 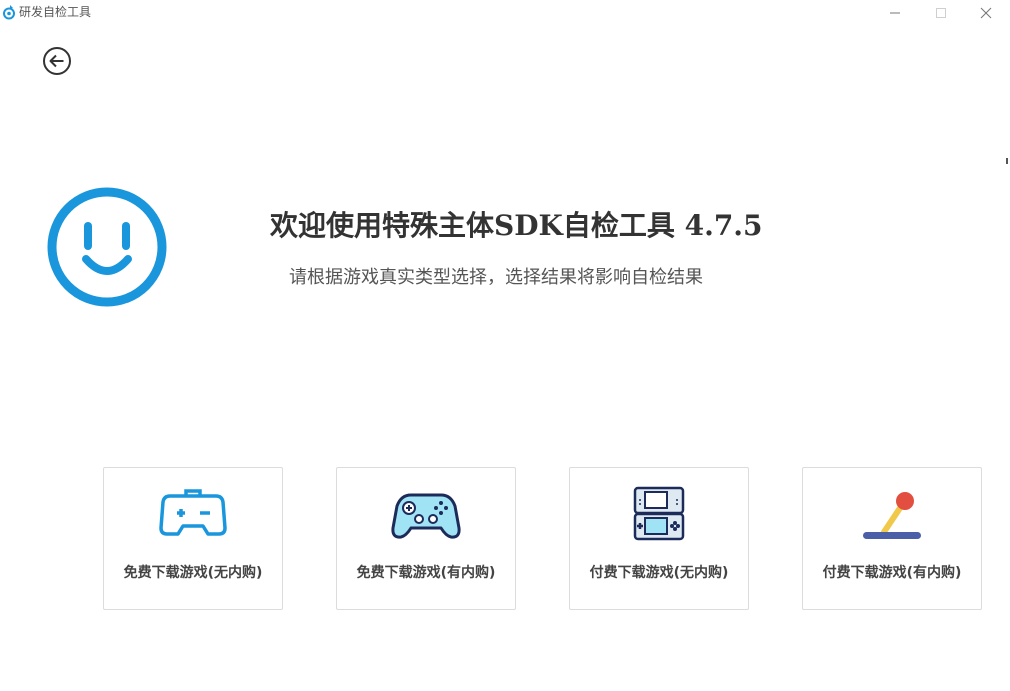 What do you see at coordinates (496, 277) in the screenshot?
I see `page-subtitle: 请根据游戏真实类型选择，选择结果将影响自检结果` at bounding box center [496, 277].